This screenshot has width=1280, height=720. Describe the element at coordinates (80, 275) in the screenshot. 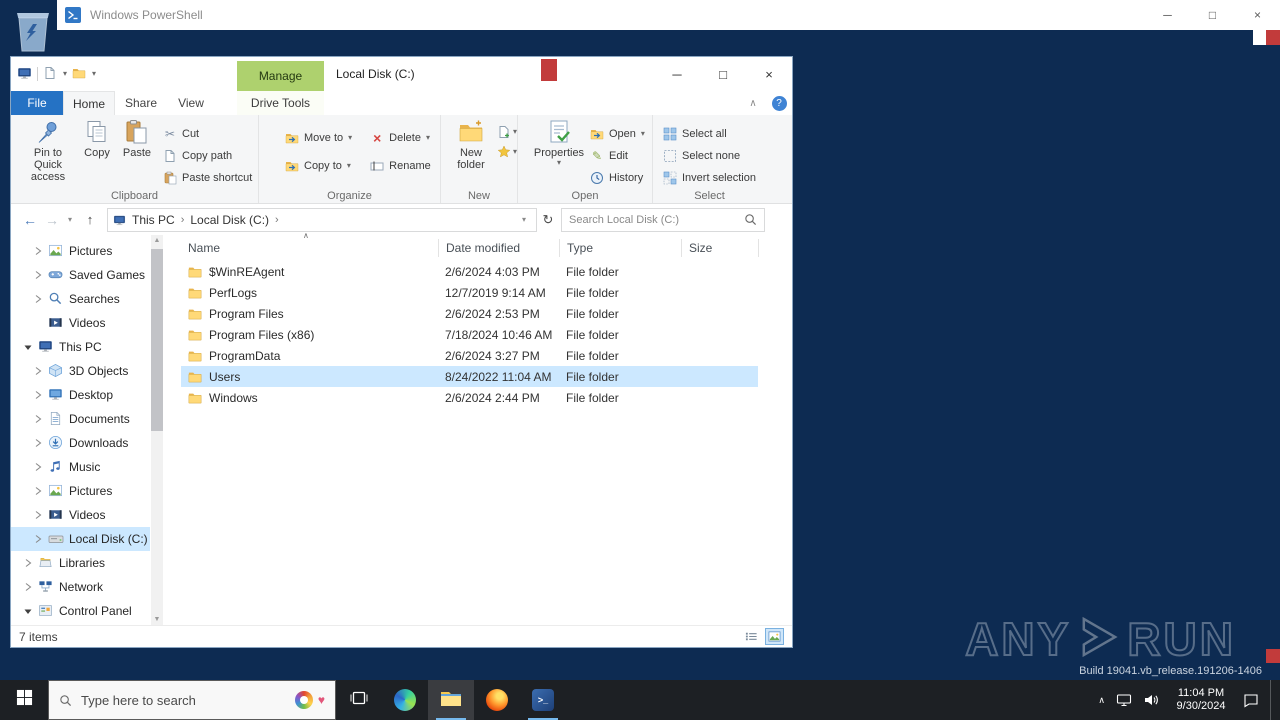

I see `sidebar-item-saved-games: Saved Games` at that location.